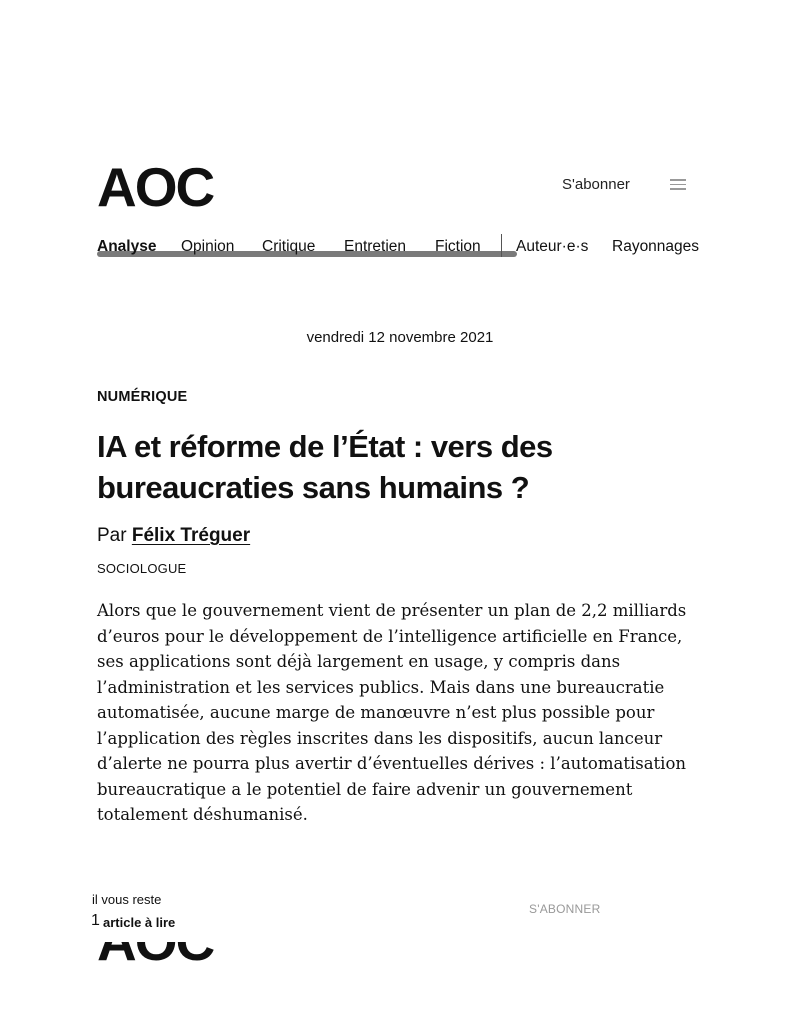  I want to click on nav-divider, so click(501, 245).